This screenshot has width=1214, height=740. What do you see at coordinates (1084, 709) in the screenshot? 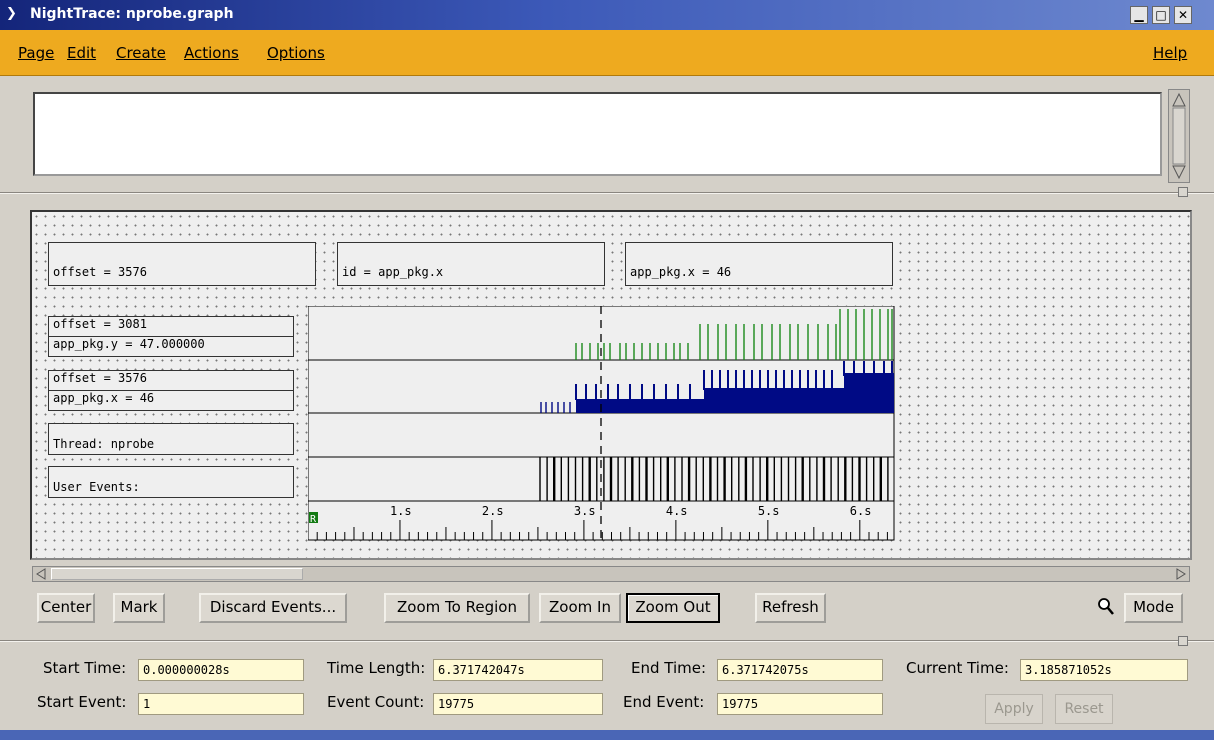
I see `reset-button: Reset` at bounding box center [1084, 709].